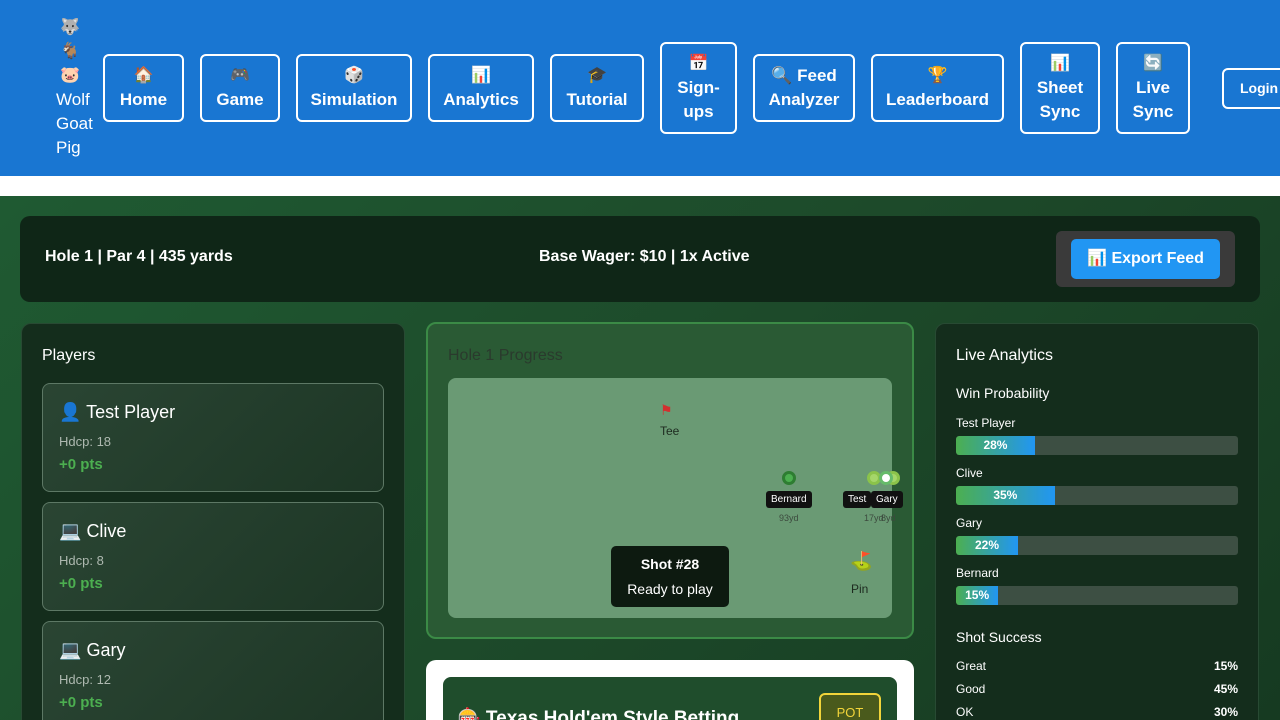  I want to click on betting-title: 🎰 Texas Hold'em Style Betting, so click(598, 714).